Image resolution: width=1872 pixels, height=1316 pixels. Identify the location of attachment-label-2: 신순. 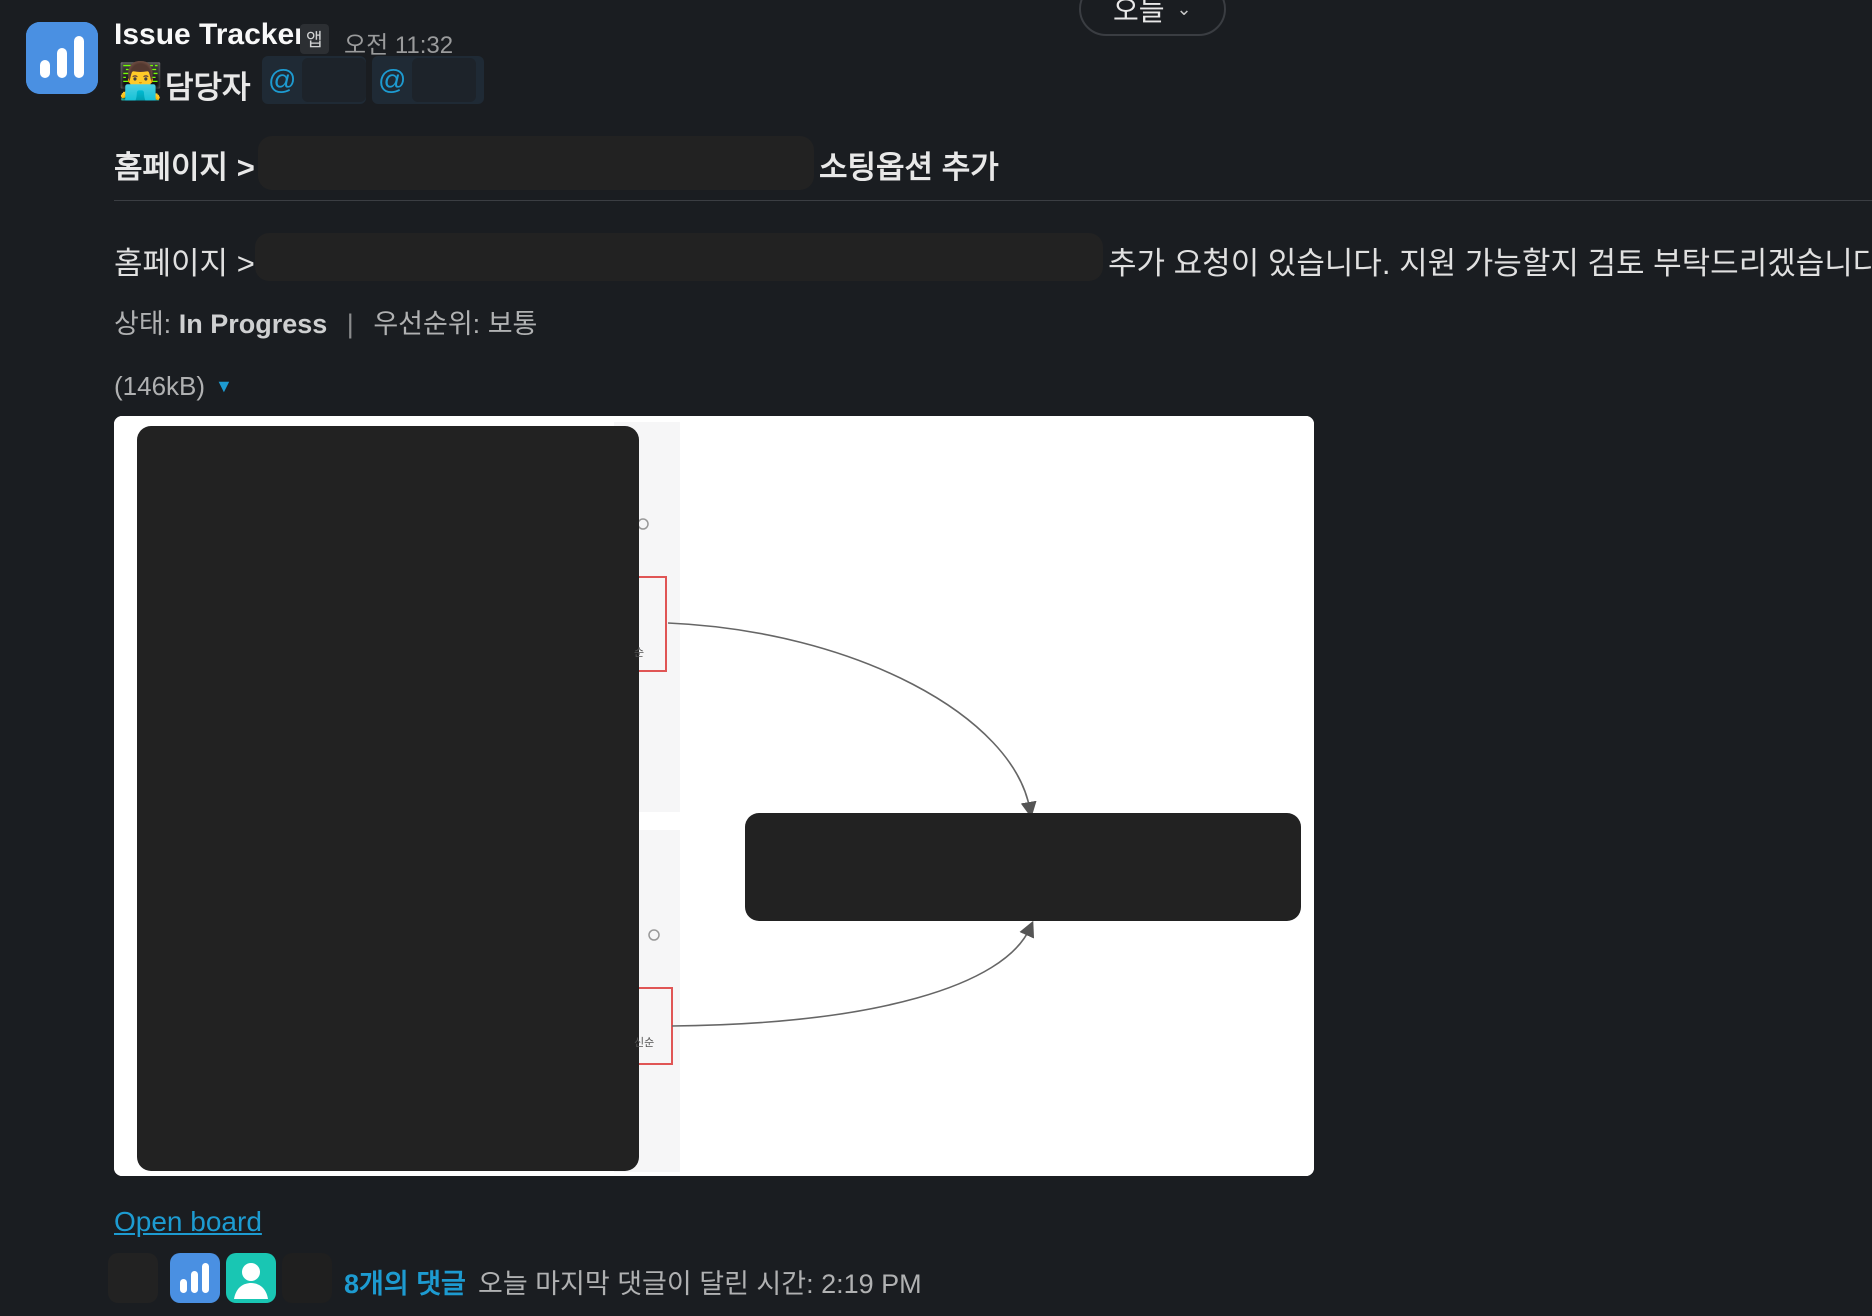
(644, 1042).